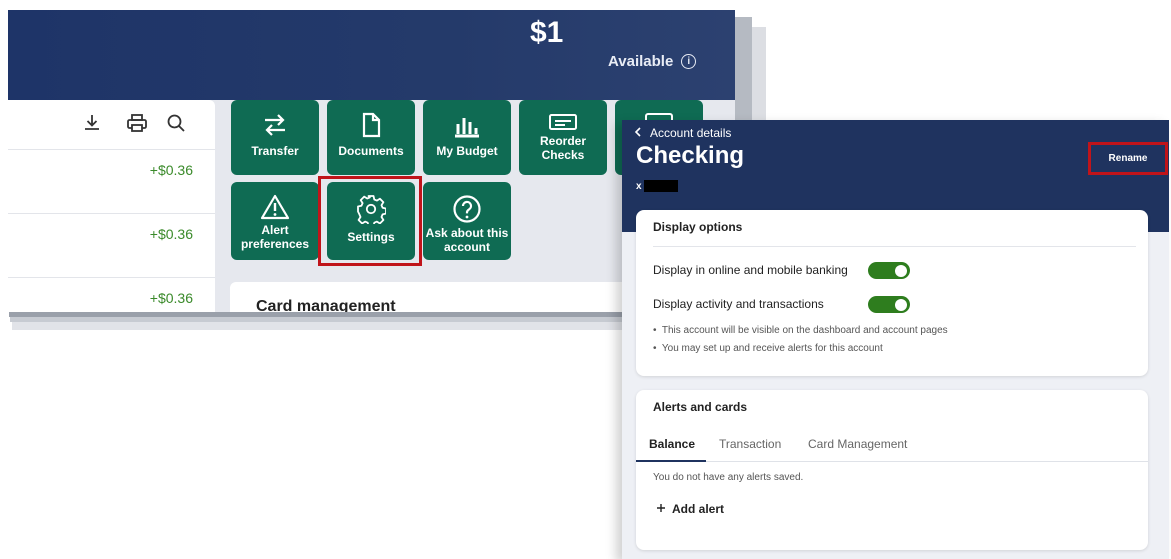 This screenshot has height=559, width=1171. I want to click on alert-label-line2: preferences, so click(275, 244).